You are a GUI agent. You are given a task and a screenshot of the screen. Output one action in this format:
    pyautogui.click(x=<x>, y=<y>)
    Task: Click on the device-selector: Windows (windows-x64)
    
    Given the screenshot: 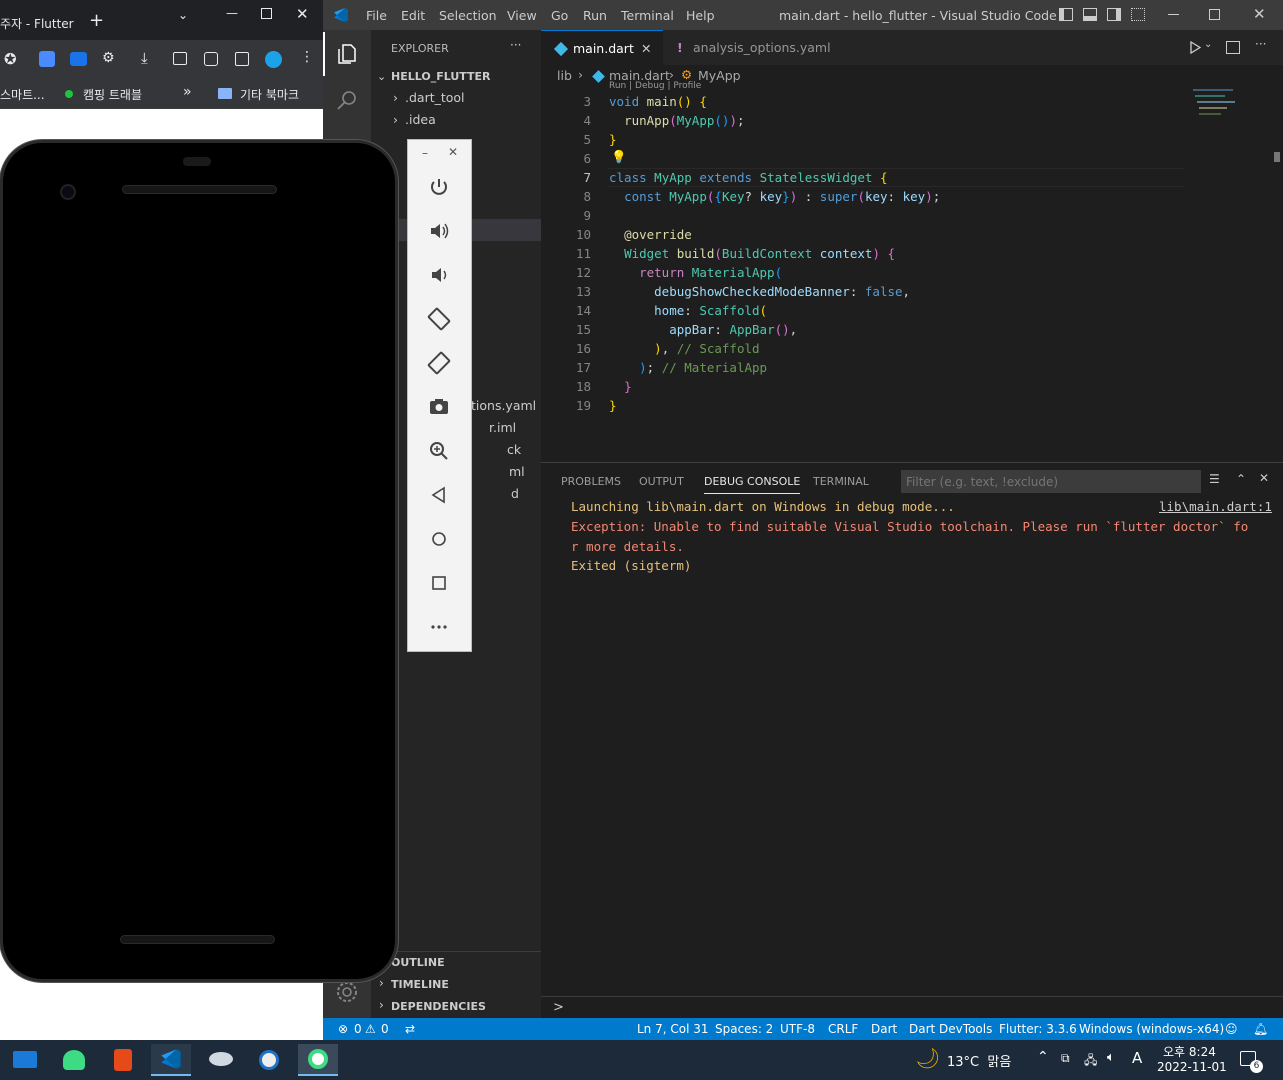 What is the action you would take?
    pyautogui.click(x=1151, y=1029)
    